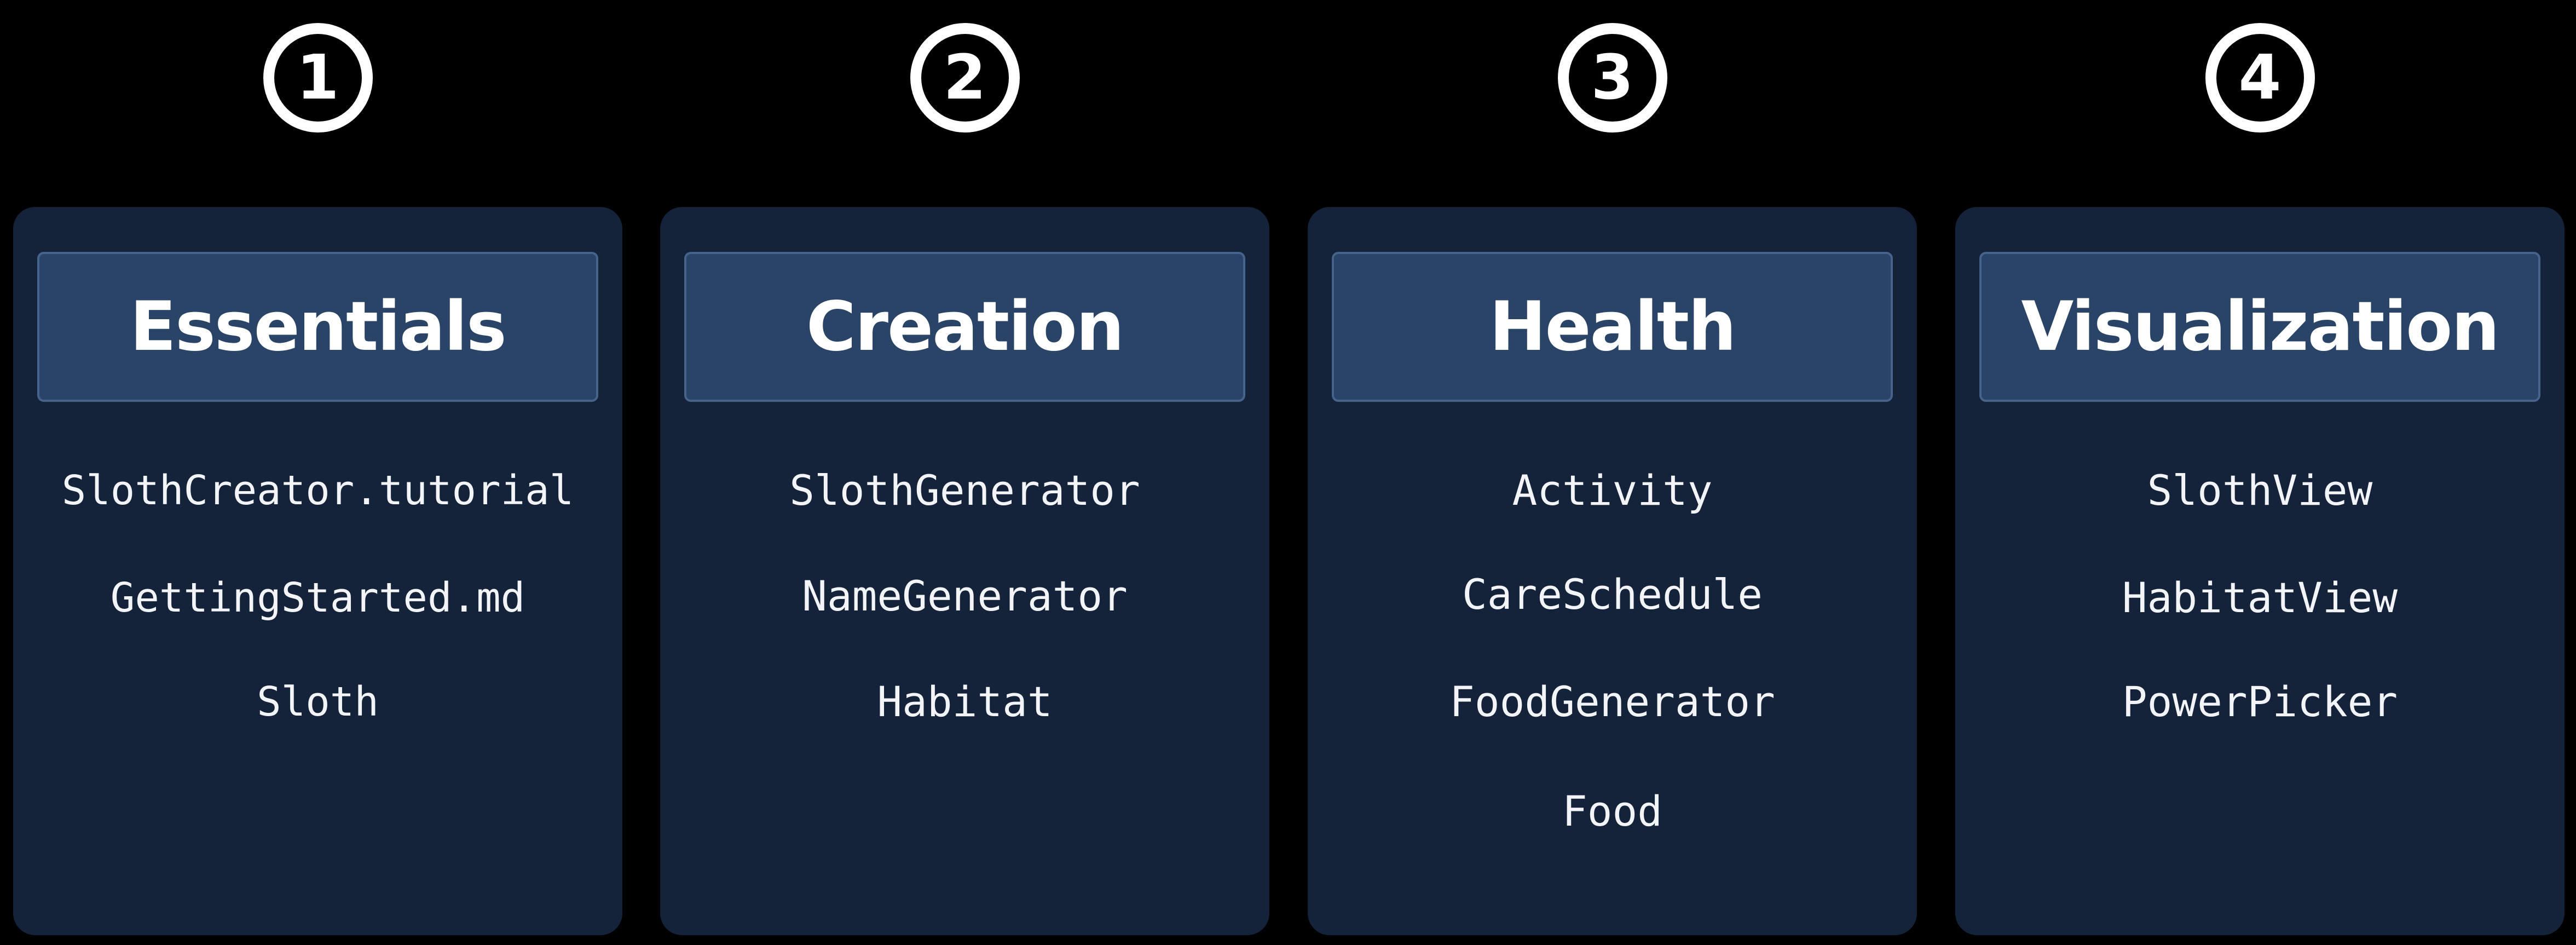 The width and height of the screenshot is (2576, 945). I want to click on step-title: Creation, so click(964, 327).